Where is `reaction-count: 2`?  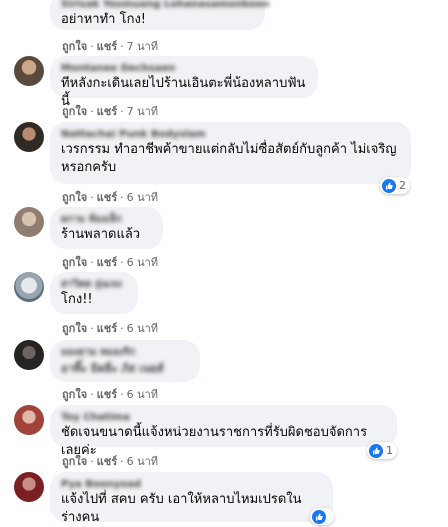
reaction-count: 2 is located at coordinates (395, 185).